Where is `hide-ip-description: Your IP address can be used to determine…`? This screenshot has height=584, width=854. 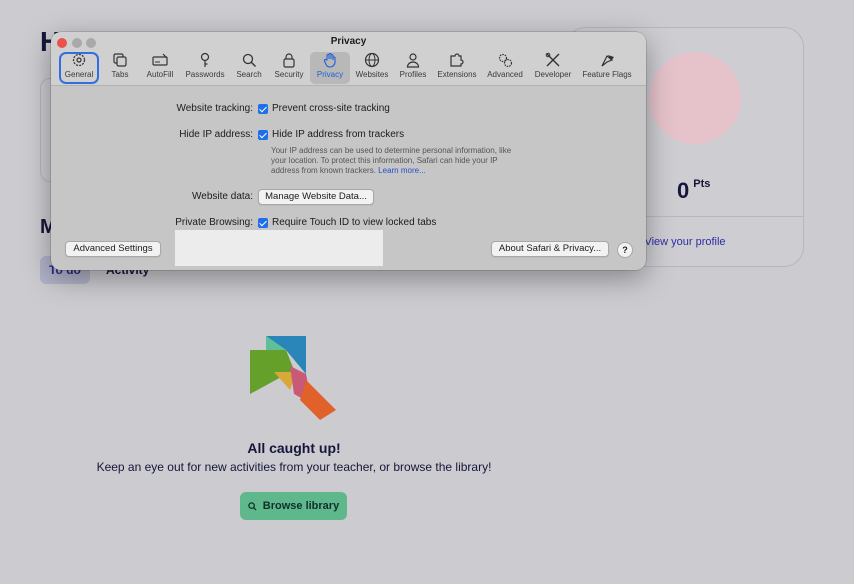
hide-ip-description: Your IP address can be used to determine… is located at coordinates (399, 161).